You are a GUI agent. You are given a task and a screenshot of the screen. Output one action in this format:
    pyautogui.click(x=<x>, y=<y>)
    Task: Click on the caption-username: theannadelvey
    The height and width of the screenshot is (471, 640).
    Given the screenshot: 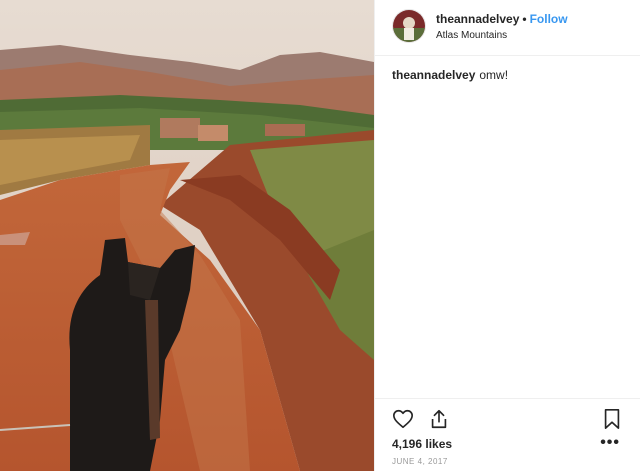 What is the action you would take?
    pyautogui.click(x=433, y=75)
    